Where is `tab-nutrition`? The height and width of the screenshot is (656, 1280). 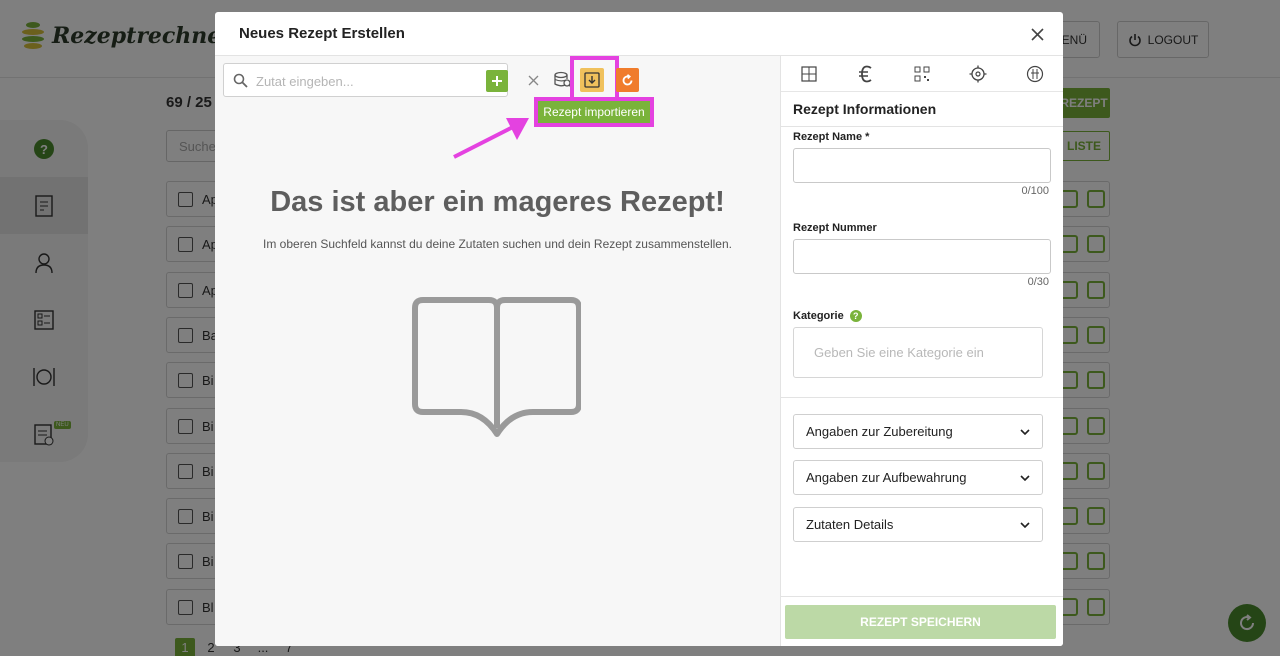 tab-nutrition is located at coordinates (809, 74).